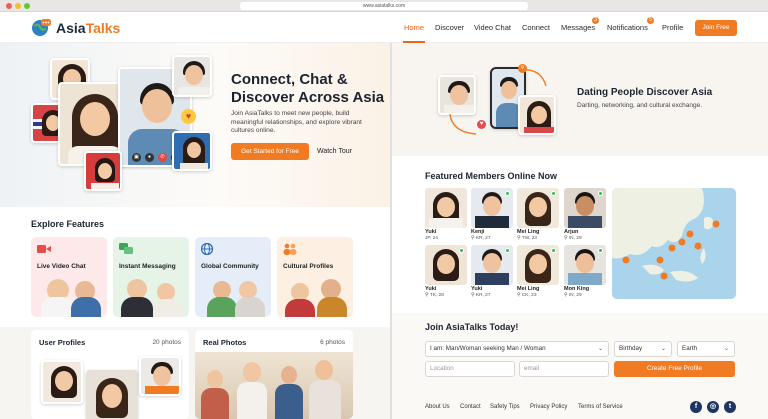 This screenshot has width=768, height=419. I want to click on feature-label: Global Community, so click(230, 266).